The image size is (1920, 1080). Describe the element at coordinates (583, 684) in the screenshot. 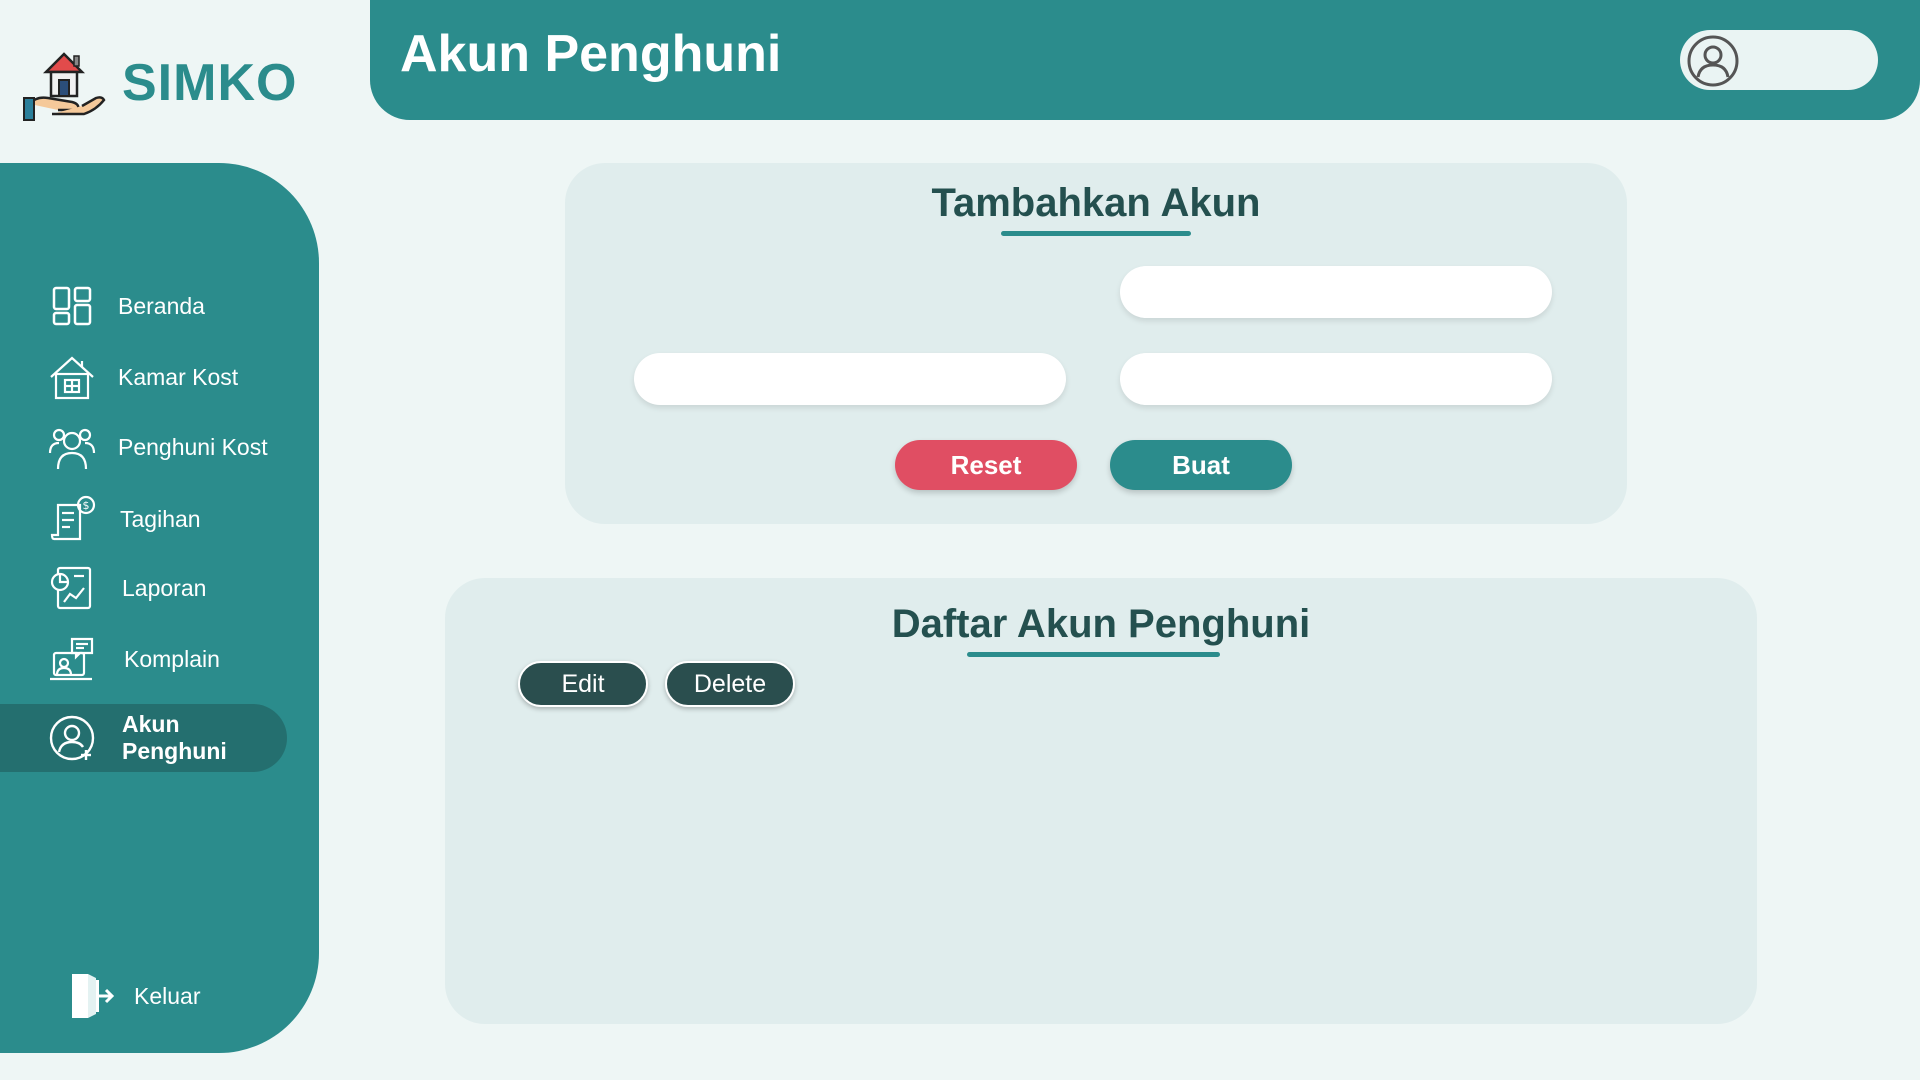

I see `edit-button: Edit` at that location.